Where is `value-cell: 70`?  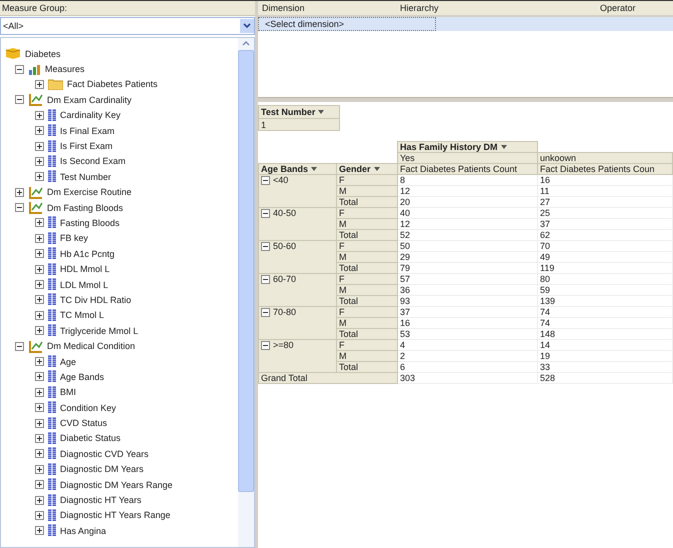
value-cell: 70 is located at coordinates (605, 246).